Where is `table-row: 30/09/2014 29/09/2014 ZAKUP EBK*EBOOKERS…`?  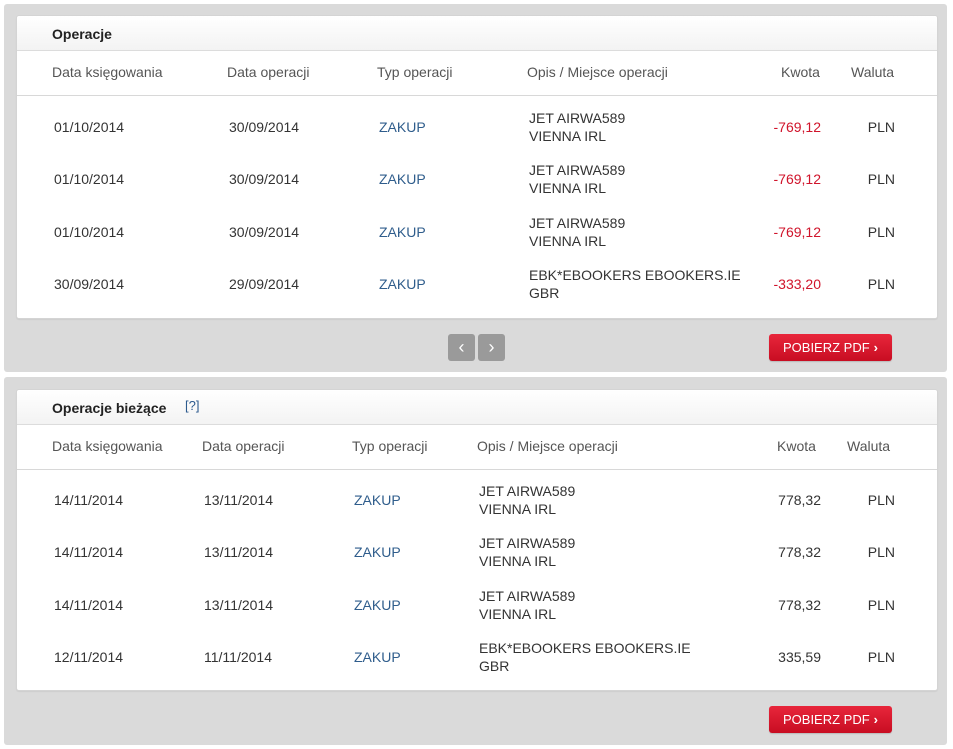
table-row: 30/09/2014 29/09/2014 ZAKUP EBK*EBOOKERS… is located at coordinates (477, 285).